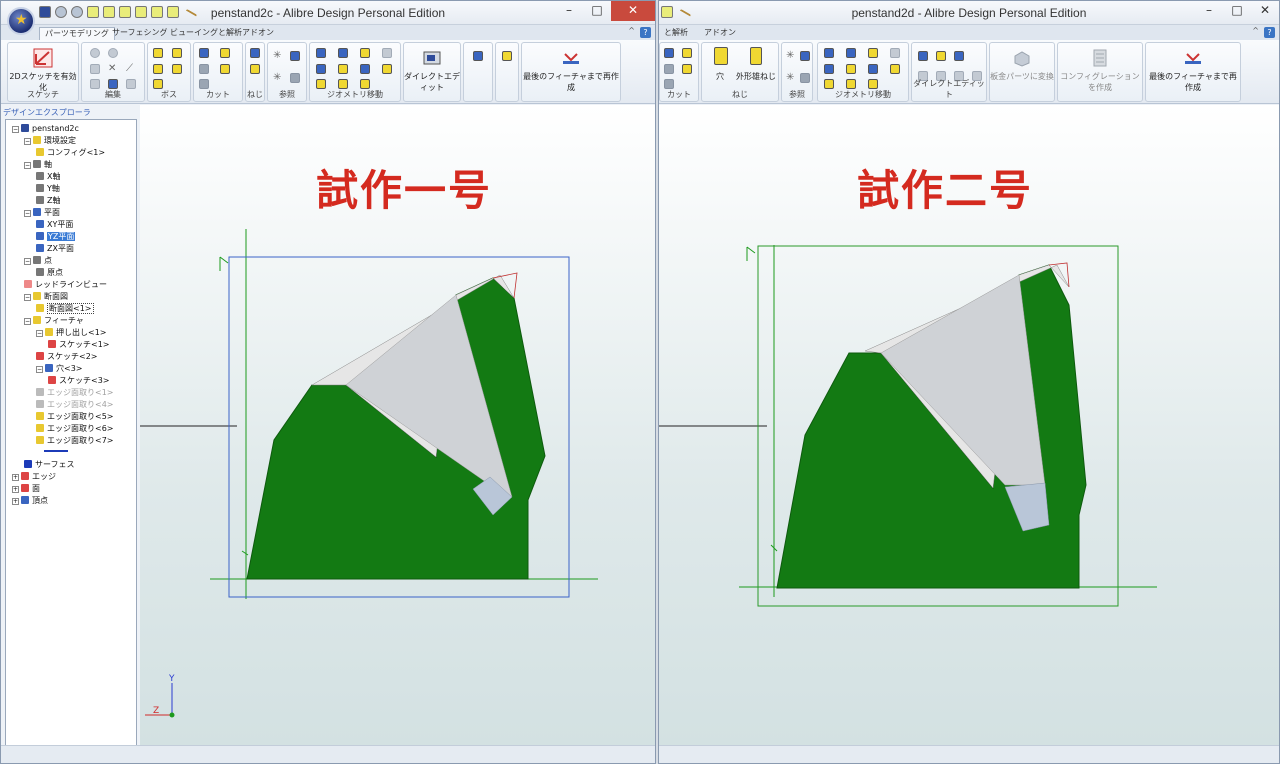 The image size is (1280, 764). I want to click on tree-item: − 平面, so click(42, 213).